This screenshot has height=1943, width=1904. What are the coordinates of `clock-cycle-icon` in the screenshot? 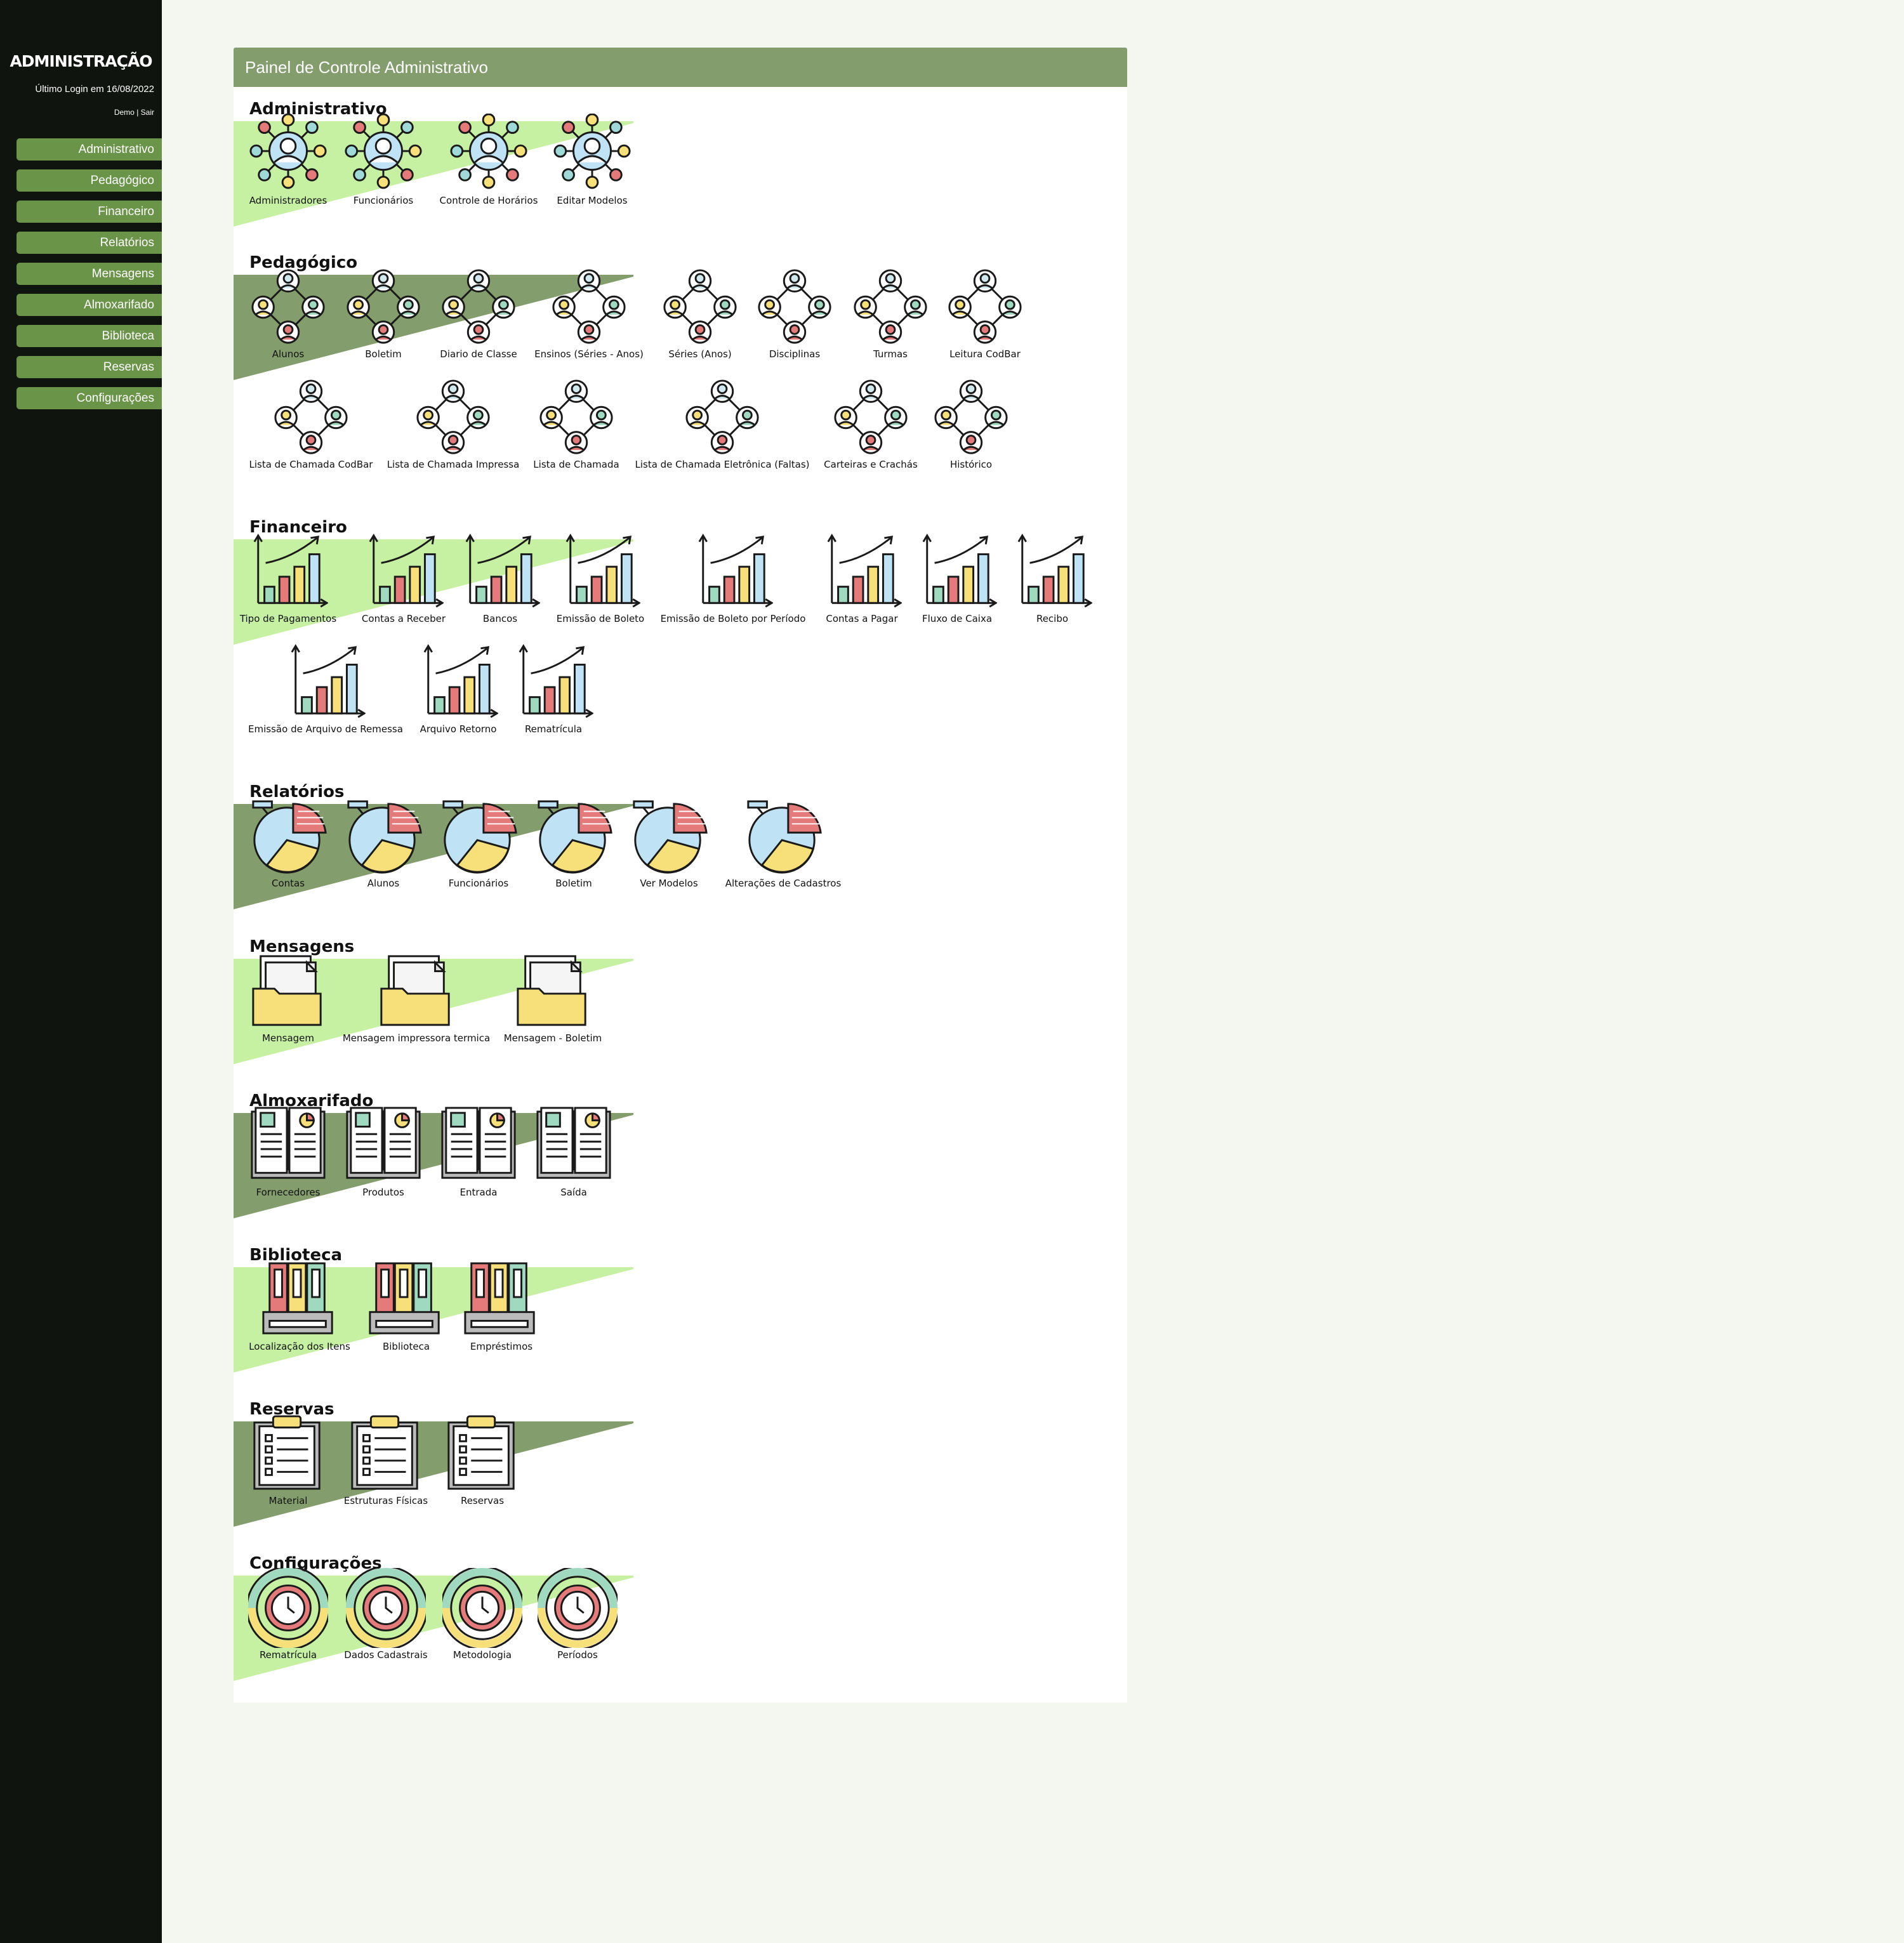 It's located at (578, 1608).